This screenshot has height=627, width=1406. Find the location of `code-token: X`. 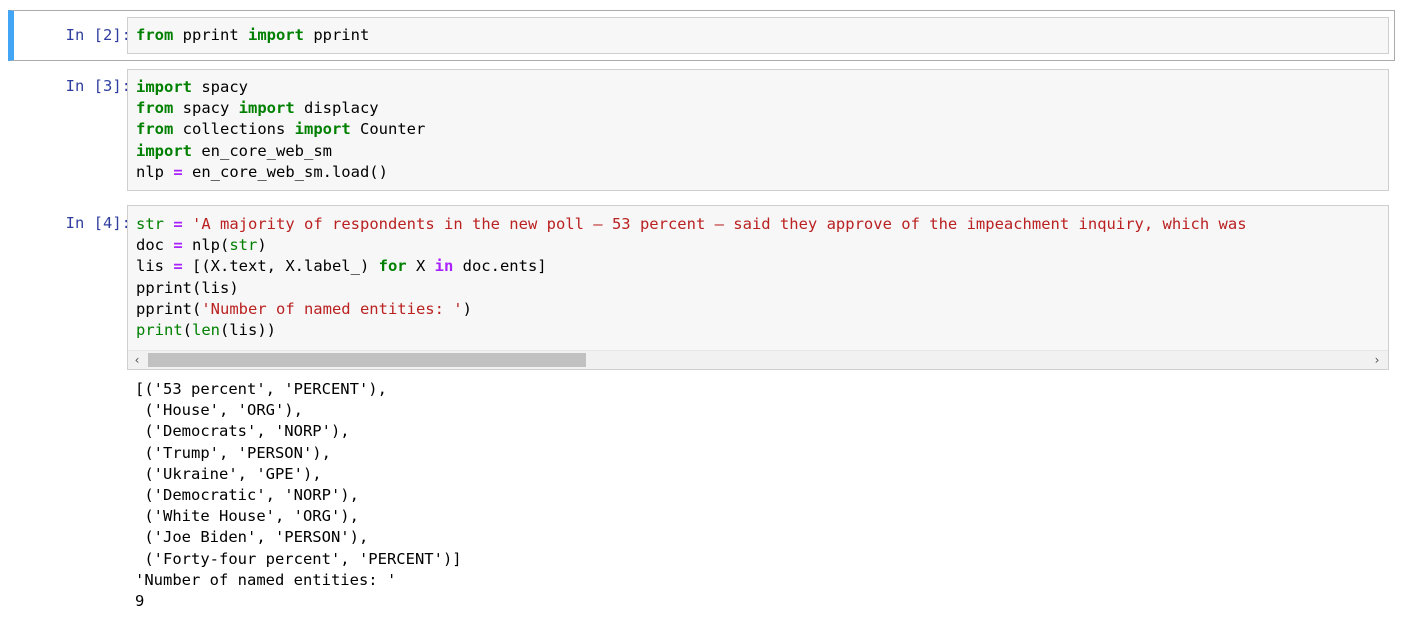

code-token: X is located at coordinates (420, 266).